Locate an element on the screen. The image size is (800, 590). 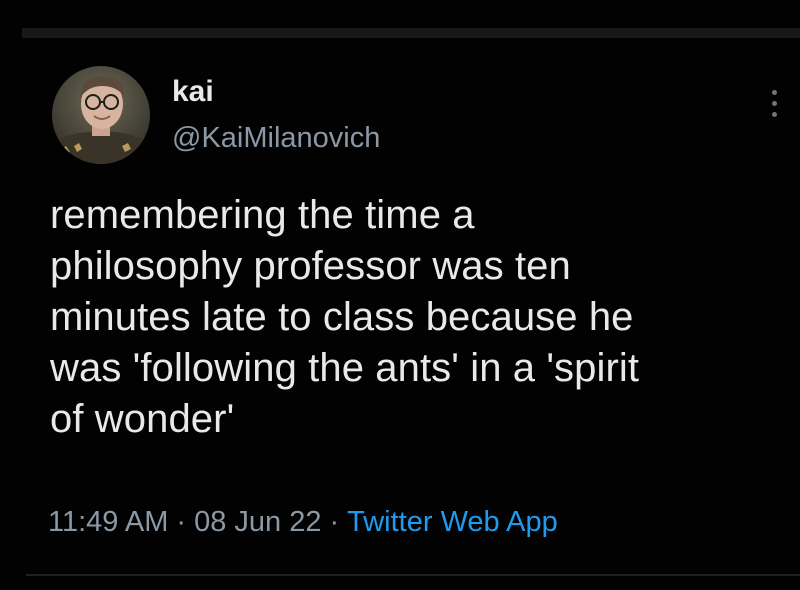
tweet-time: 11:49 AM is located at coordinates (108, 522).